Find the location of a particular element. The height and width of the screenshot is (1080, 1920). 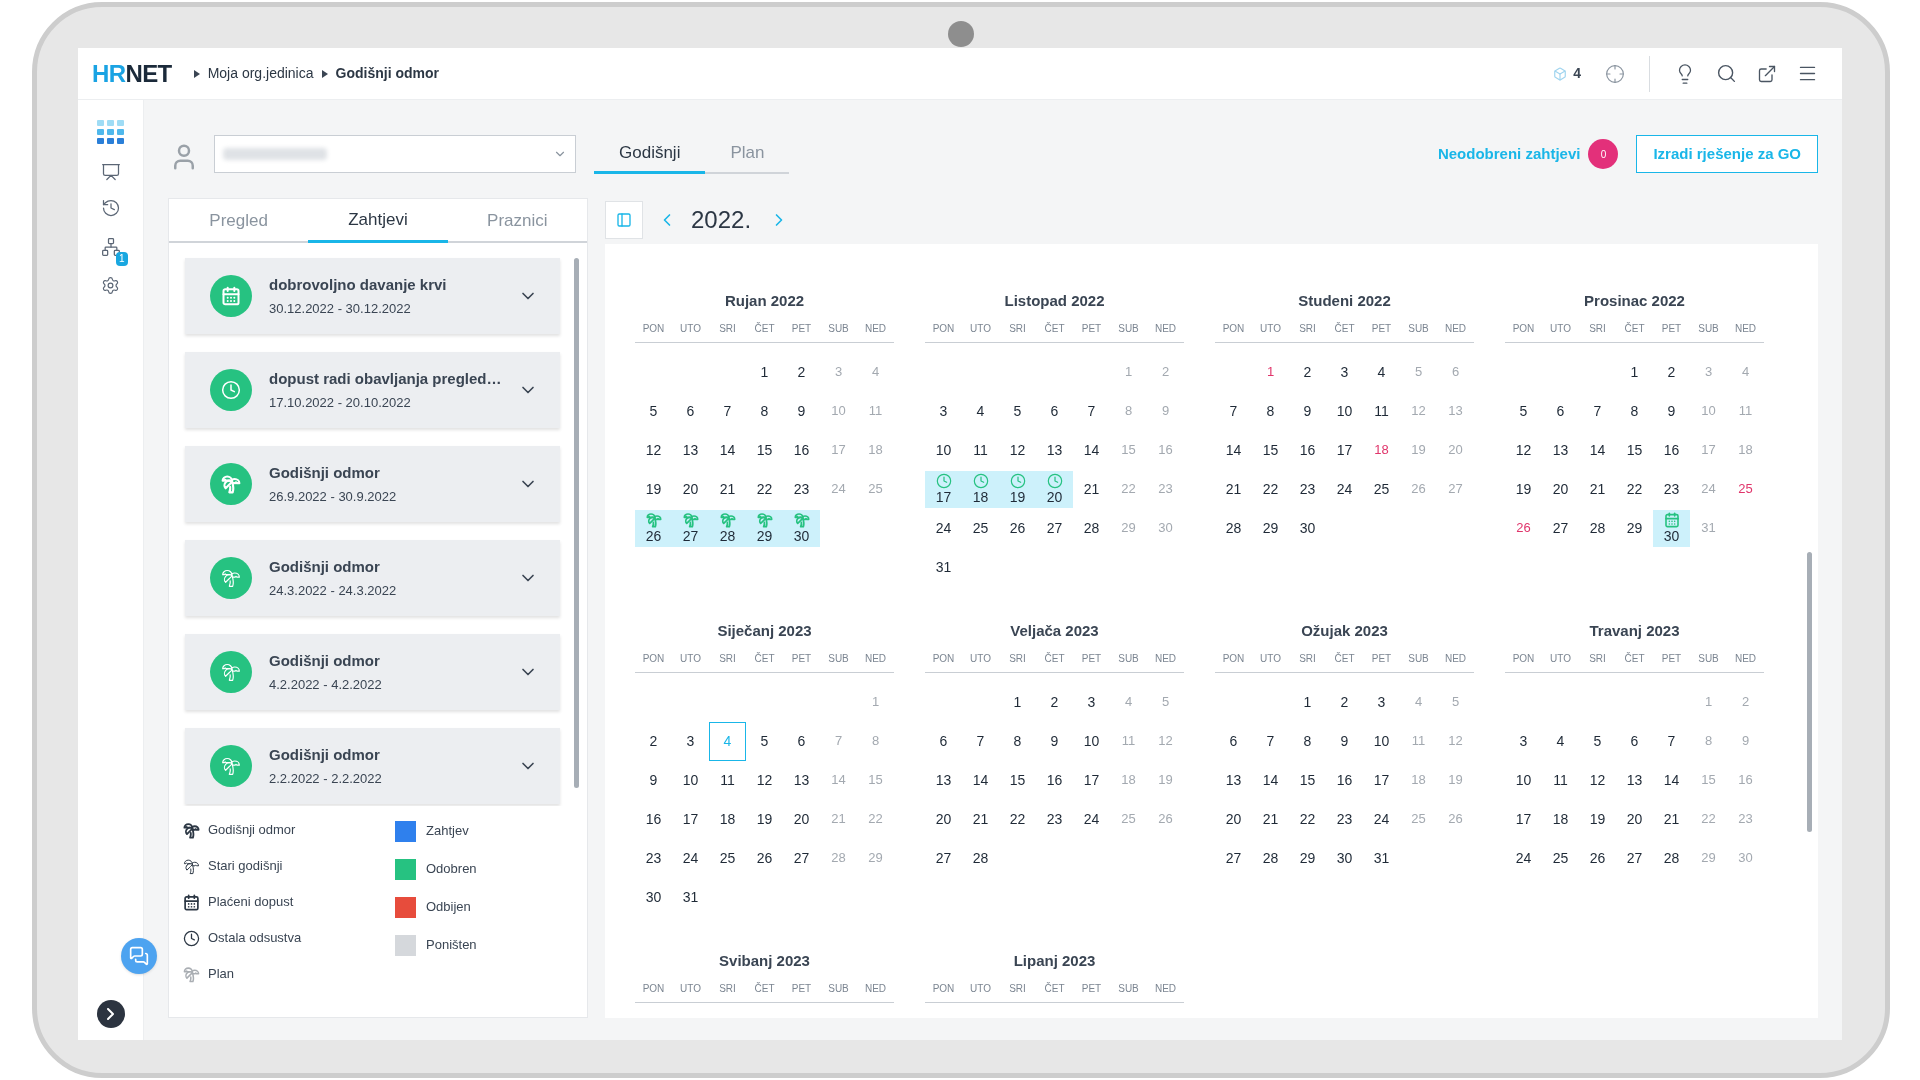

request-card: Godišnji odmor 4.2.2022 - 4.2.2022 is located at coordinates (372, 672).